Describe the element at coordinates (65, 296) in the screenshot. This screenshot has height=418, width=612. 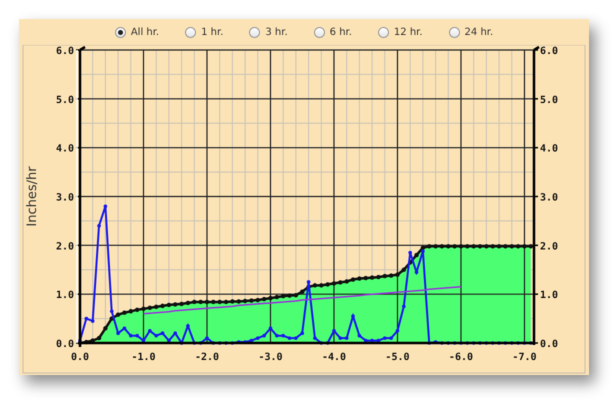
I see `y-tick-label: 1.0` at that location.